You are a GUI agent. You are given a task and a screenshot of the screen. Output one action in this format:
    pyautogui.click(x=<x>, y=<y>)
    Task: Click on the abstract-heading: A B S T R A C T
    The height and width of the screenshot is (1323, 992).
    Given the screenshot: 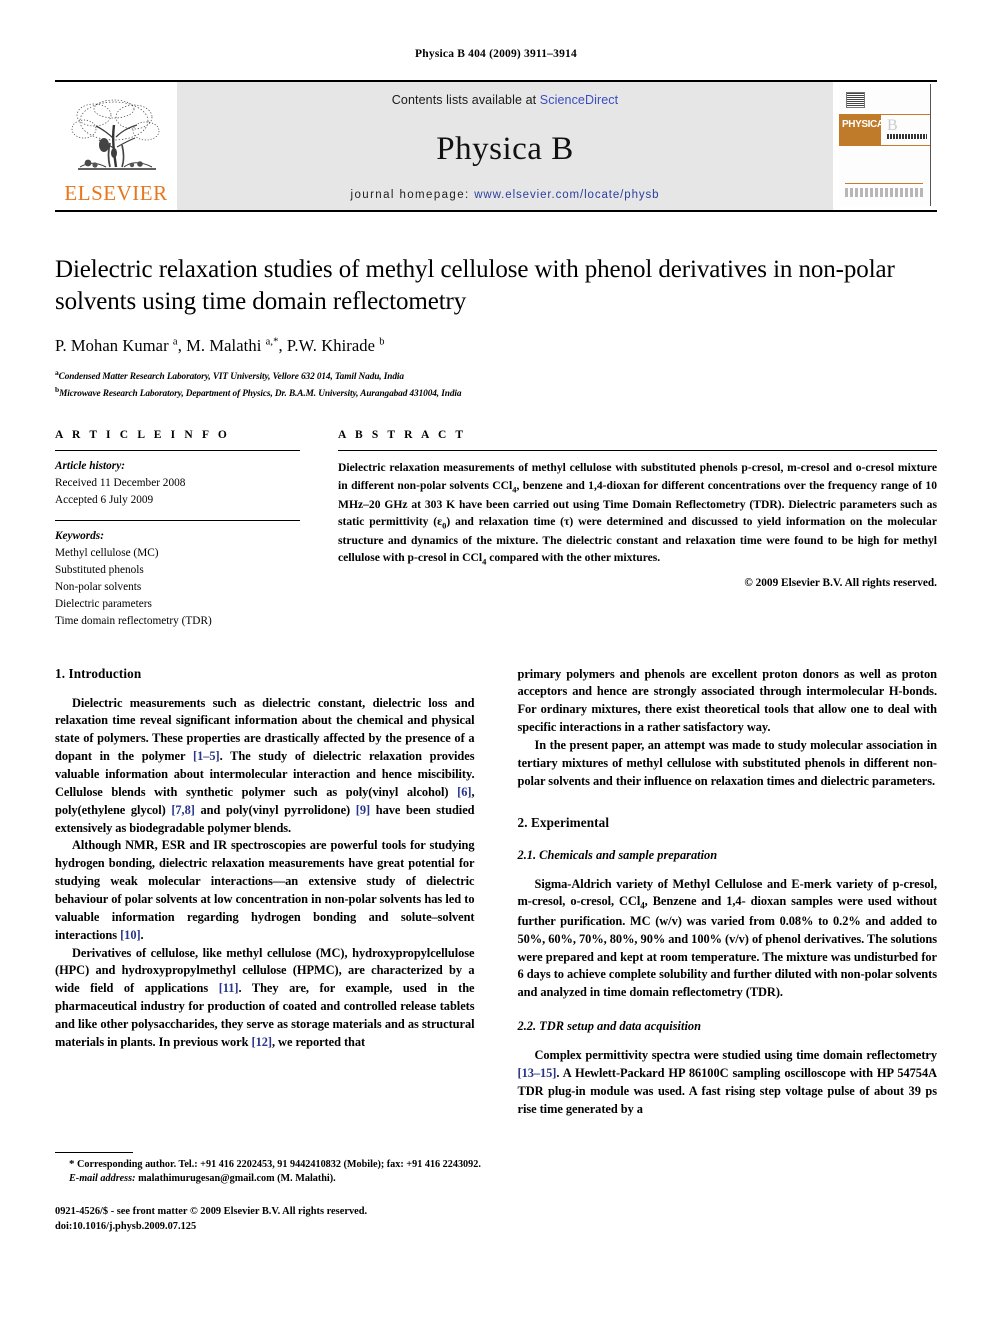 What is the action you would take?
    pyautogui.click(x=402, y=435)
    